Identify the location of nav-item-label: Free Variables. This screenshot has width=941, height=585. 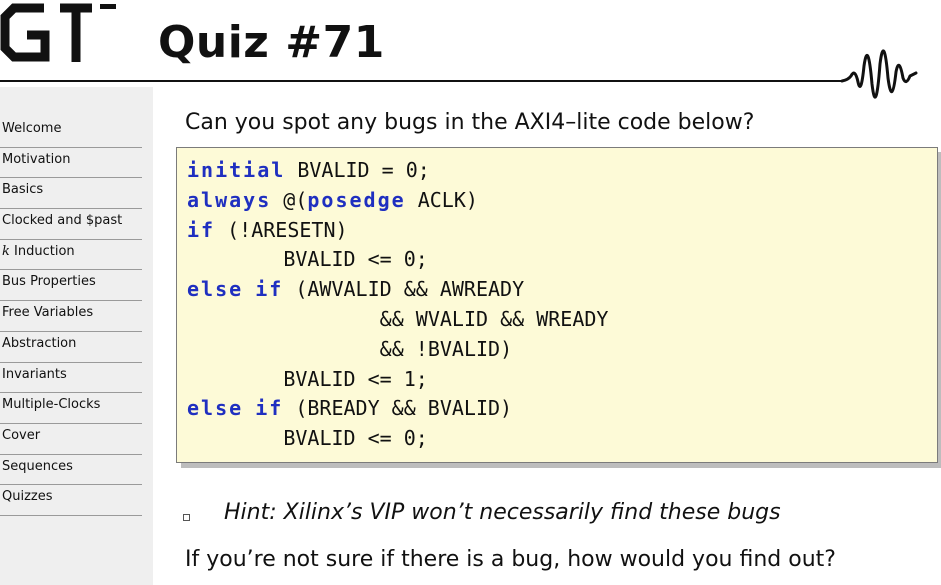
(48, 313).